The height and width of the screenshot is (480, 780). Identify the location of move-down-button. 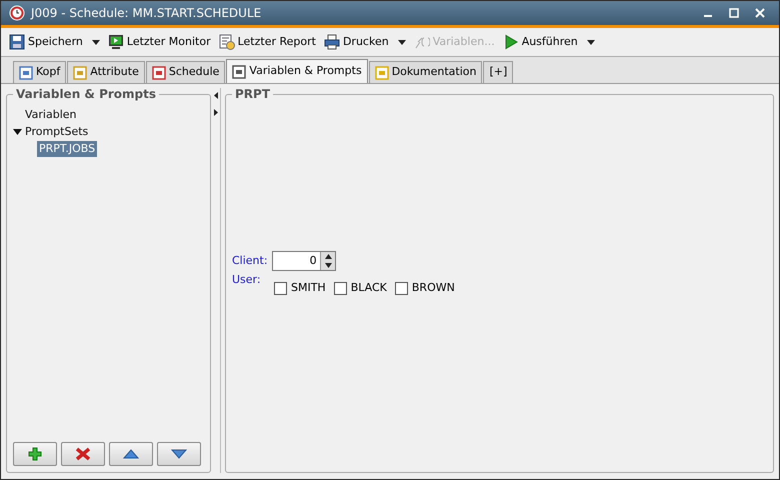
(179, 454).